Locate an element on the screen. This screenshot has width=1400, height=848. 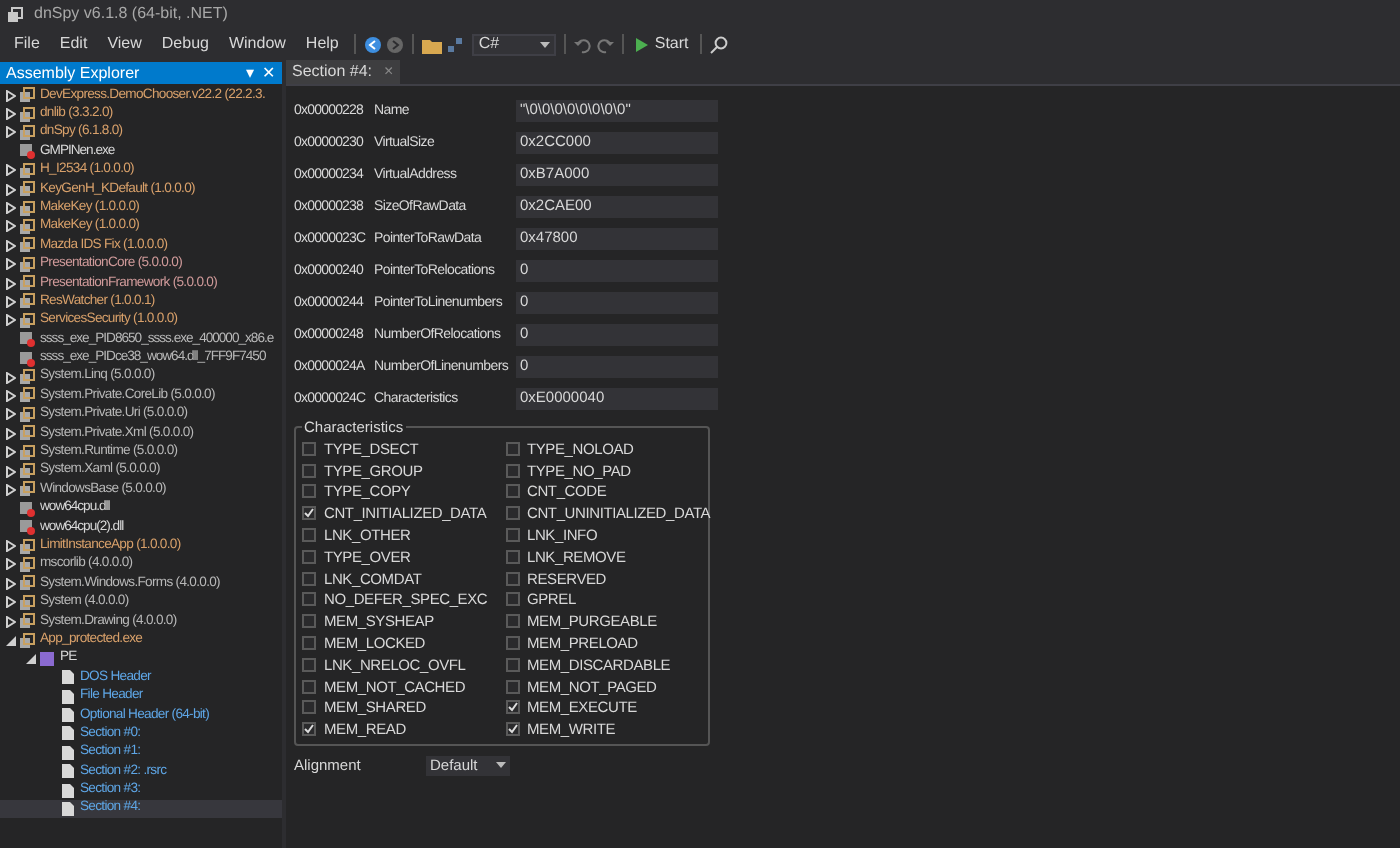
search-icon is located at coordinates (719, 44).